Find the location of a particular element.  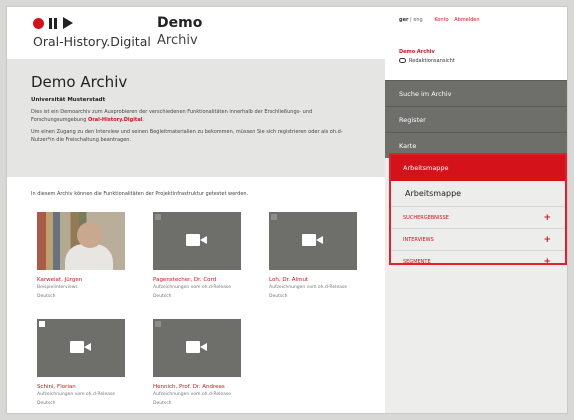

record-dot-icon is located at coordinates (38, 23).